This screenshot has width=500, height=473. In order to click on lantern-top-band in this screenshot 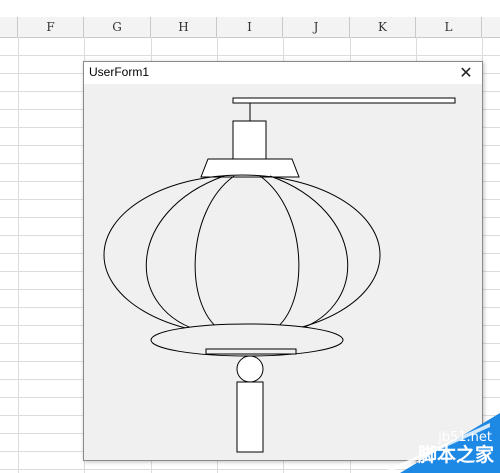, I will do `click(250, 168)`.